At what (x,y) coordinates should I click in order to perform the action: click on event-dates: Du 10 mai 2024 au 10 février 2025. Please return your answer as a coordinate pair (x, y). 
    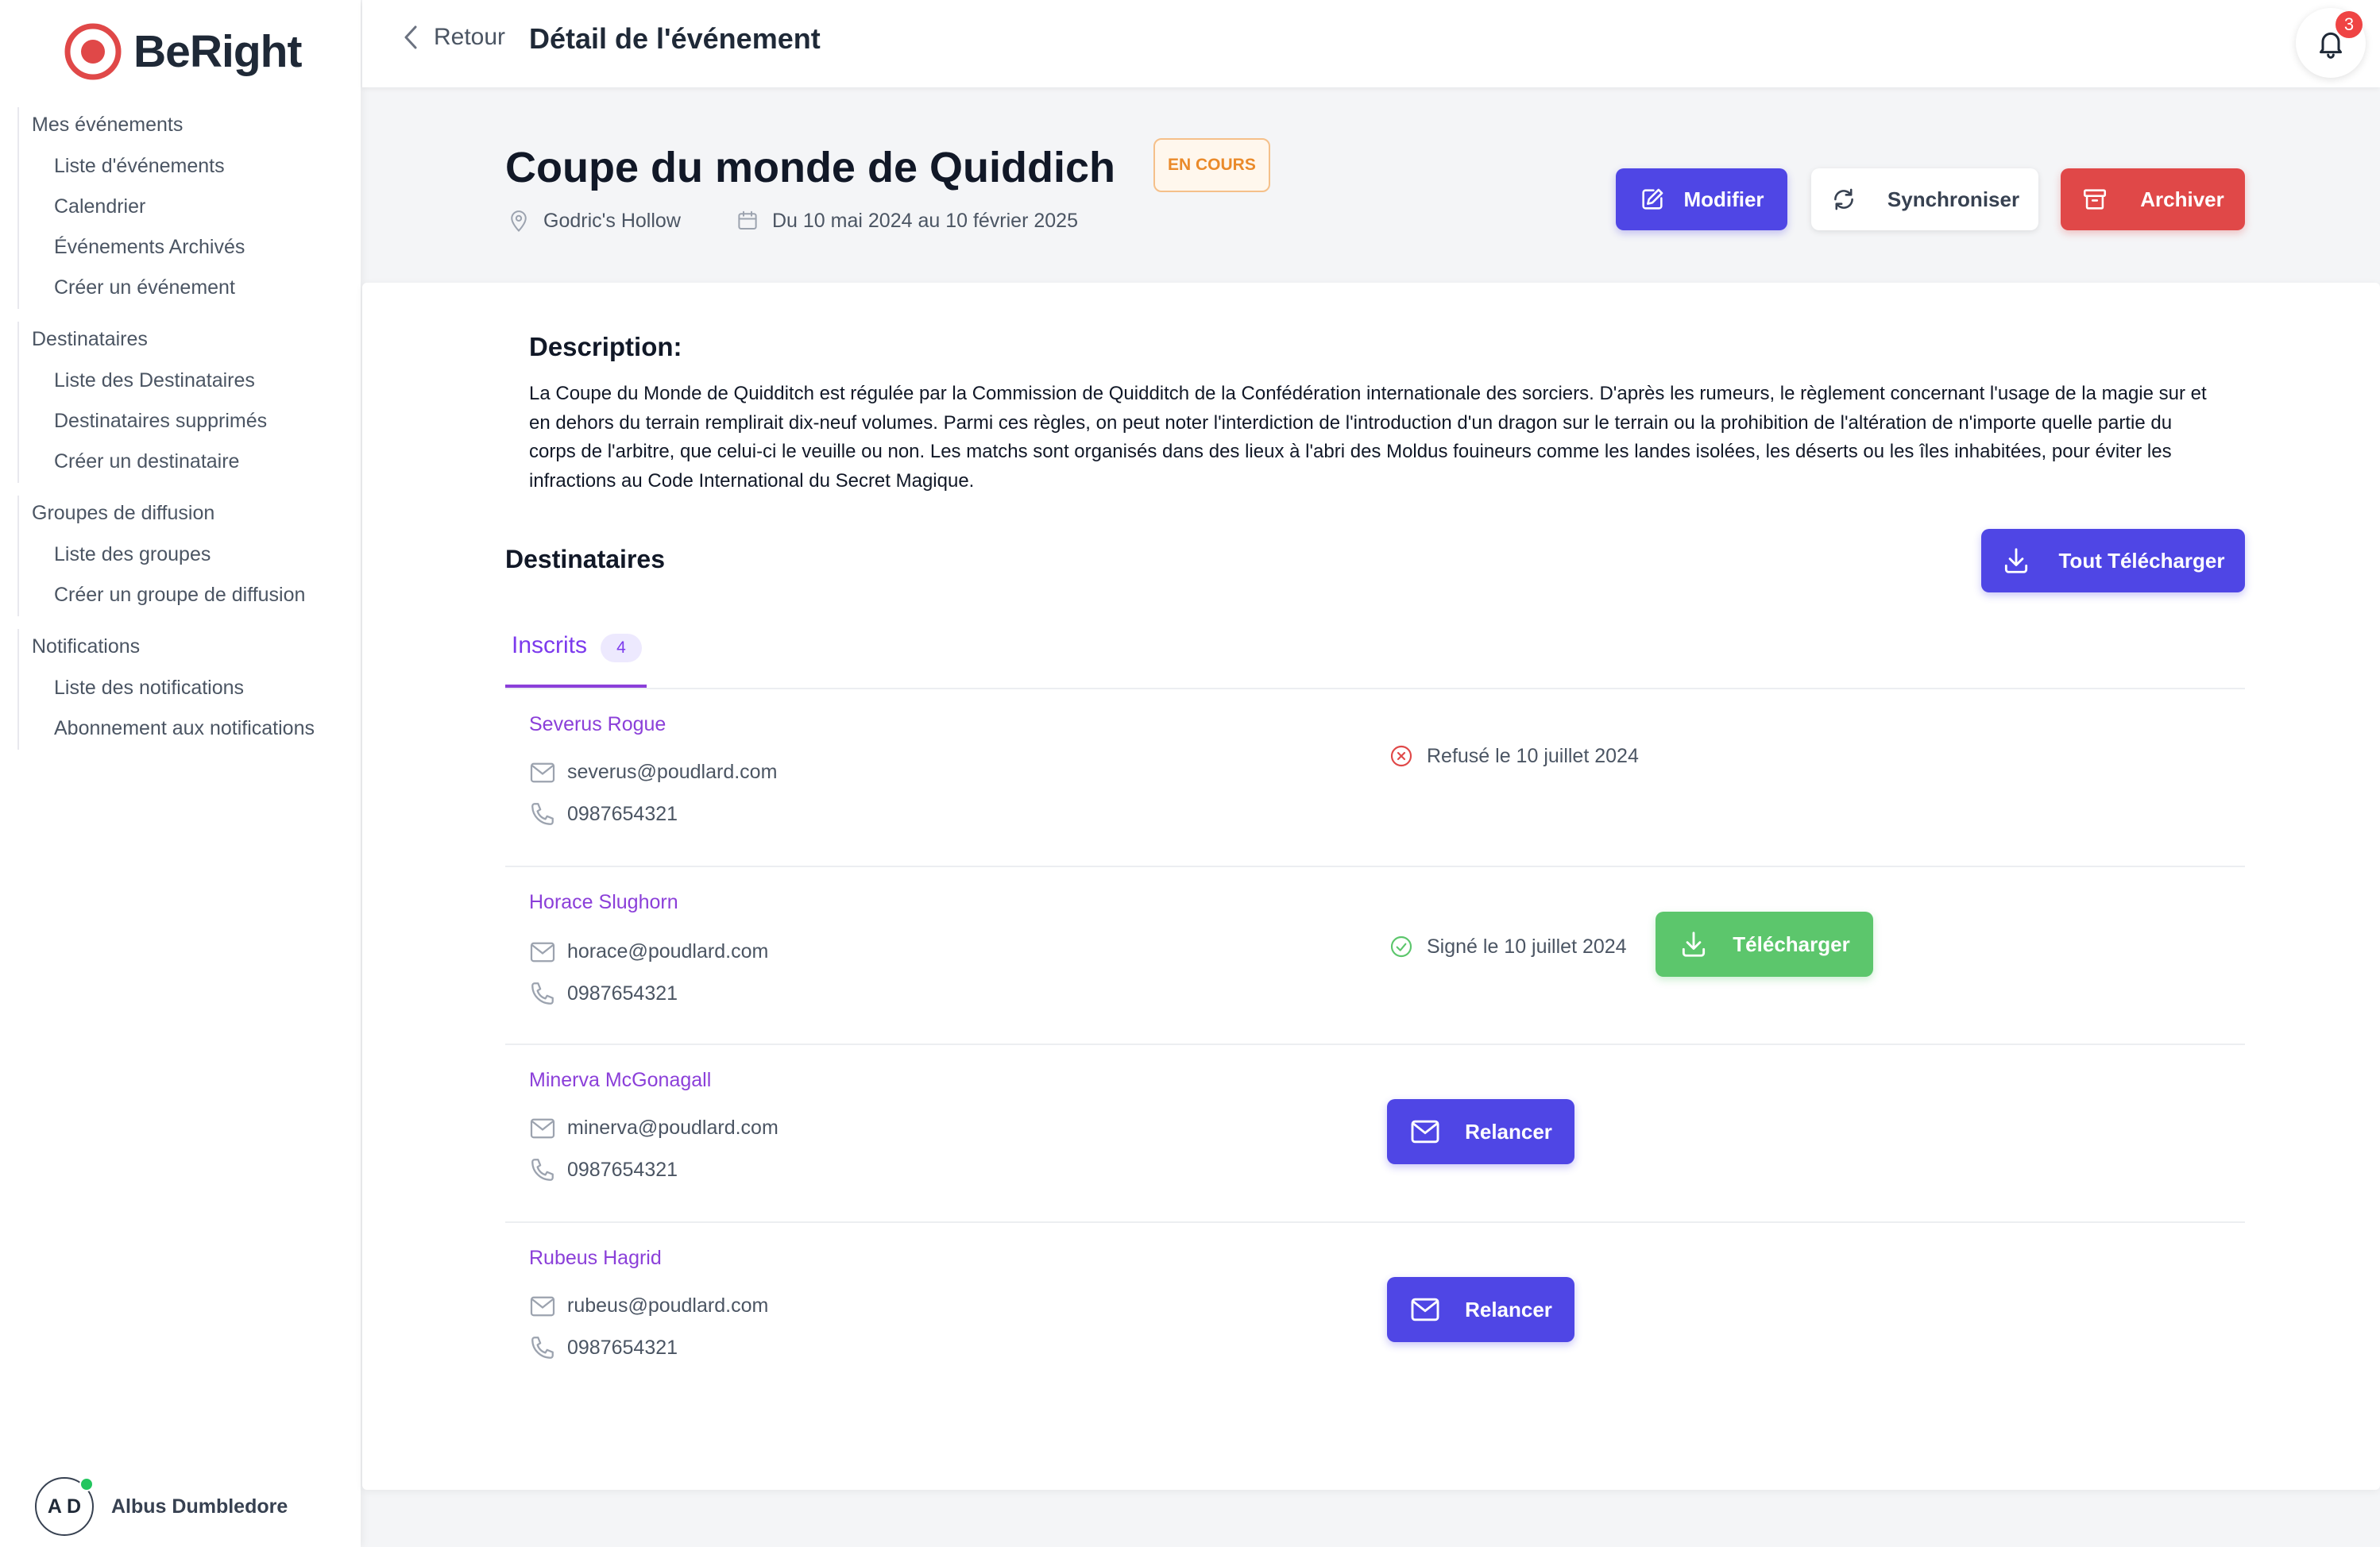
    Looking at the image, I should click on (907, 221).